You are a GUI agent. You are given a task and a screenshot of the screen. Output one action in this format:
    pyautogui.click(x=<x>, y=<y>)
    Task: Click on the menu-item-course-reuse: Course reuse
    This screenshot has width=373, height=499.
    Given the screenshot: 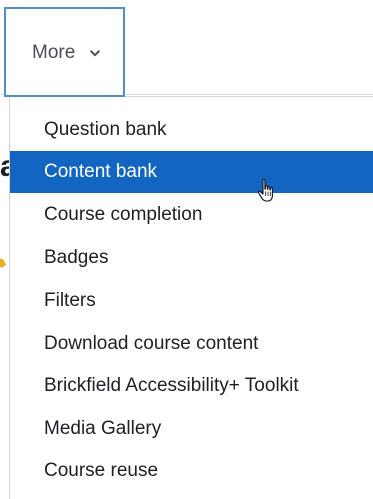 What is the action you would take?
    pyautogui.click(x=191, y=471)
    